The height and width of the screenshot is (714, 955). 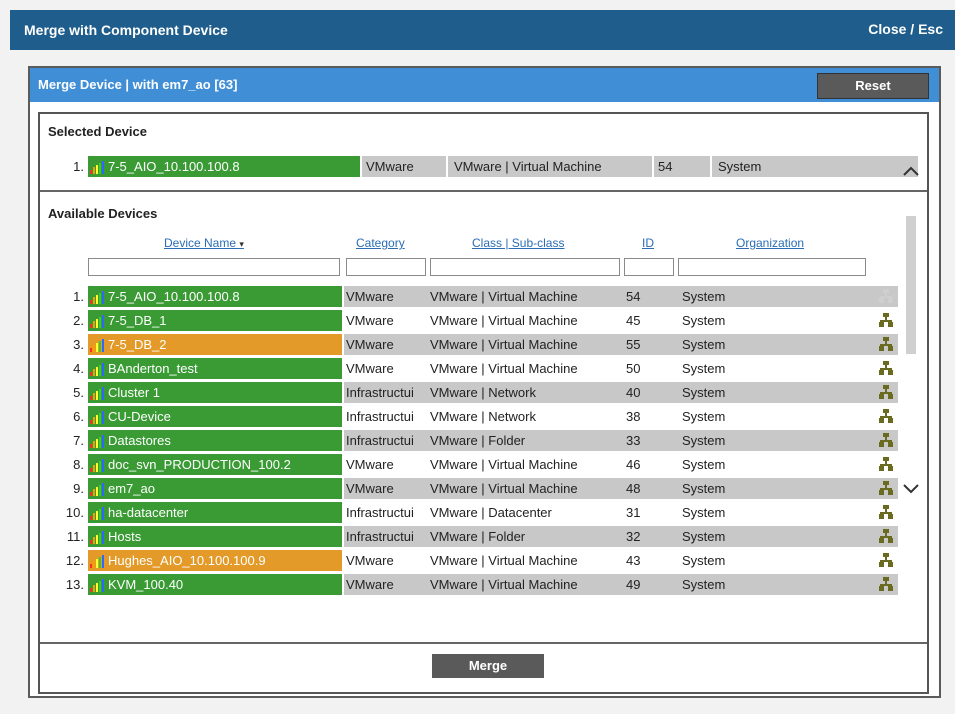 What do you see at coordinates (215, 344) in the screenshot?
I see `device-name-cell: 7-5_DB_2` at bounding box center [215, 344].